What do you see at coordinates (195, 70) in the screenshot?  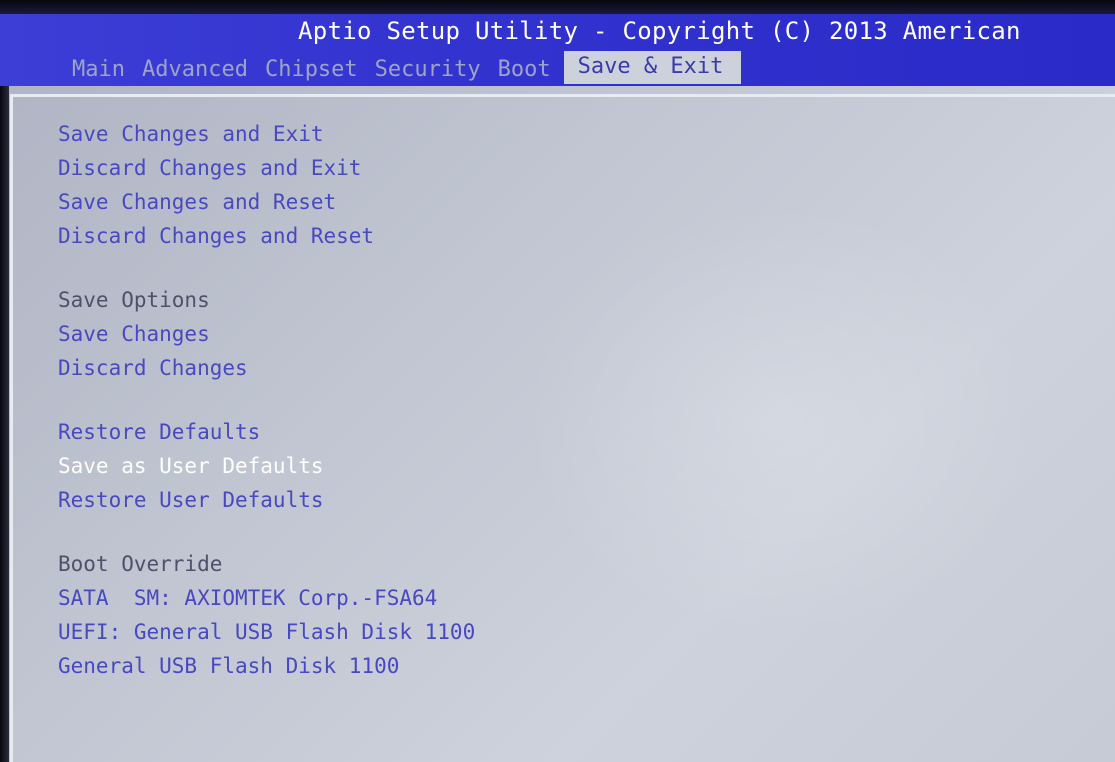 I see `tab-advanced: Advanced` at bounding box center [195, 70].